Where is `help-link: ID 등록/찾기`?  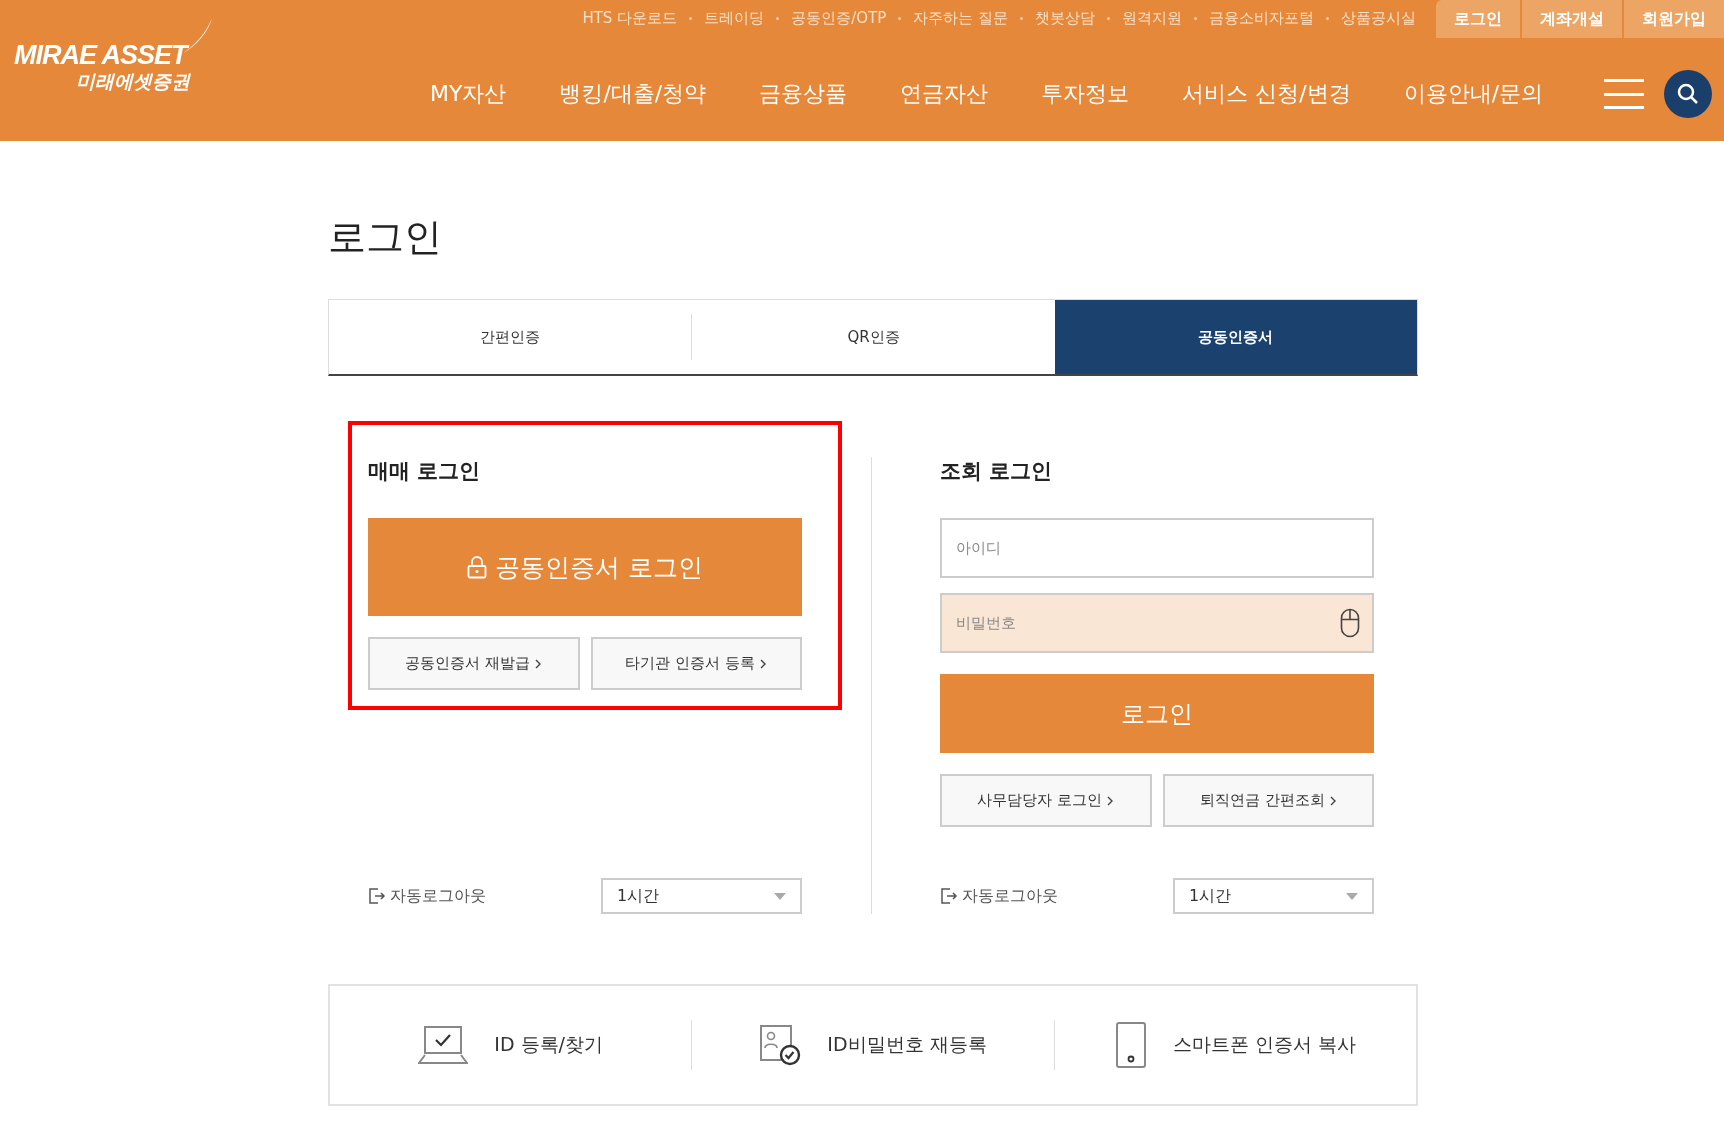 help-link: ID 등록/찾기 is located at coordinates (511, 1045).